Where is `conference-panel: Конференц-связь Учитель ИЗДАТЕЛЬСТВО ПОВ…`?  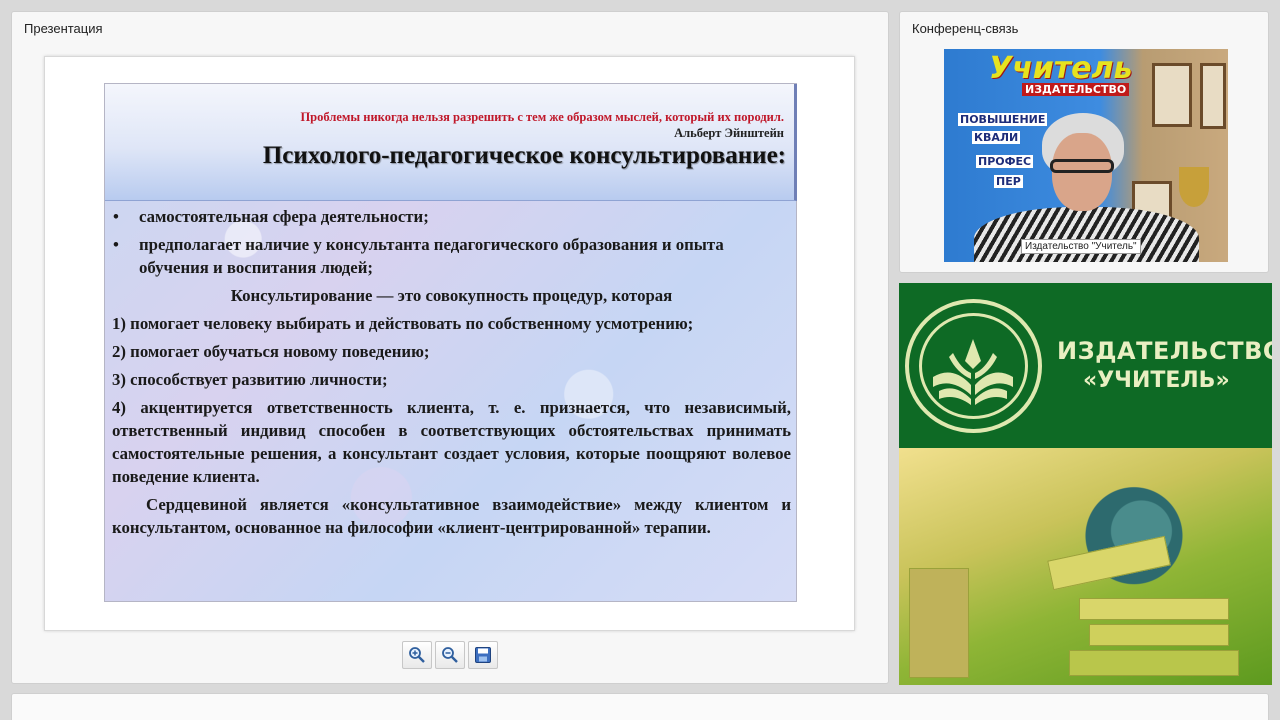
conference-panel: Конференц-связь Учитель ИЗДАТЕЛЬСТВО ПОВ… is located at coordinates (1084, 142).